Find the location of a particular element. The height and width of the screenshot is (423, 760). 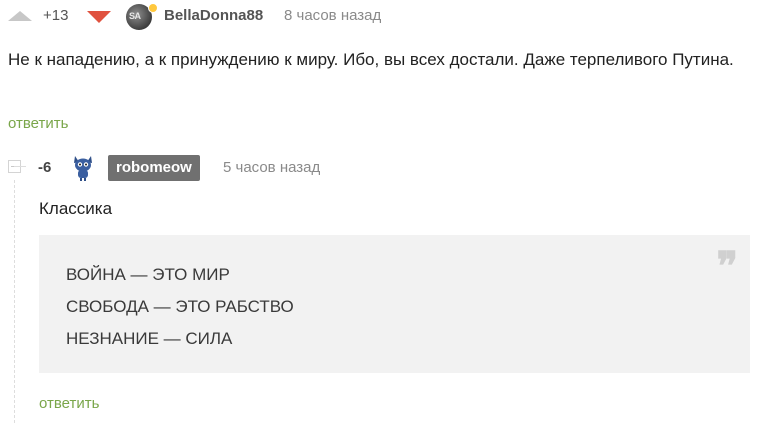

quote-icon: ❞ is located at coordinates (727, 266).